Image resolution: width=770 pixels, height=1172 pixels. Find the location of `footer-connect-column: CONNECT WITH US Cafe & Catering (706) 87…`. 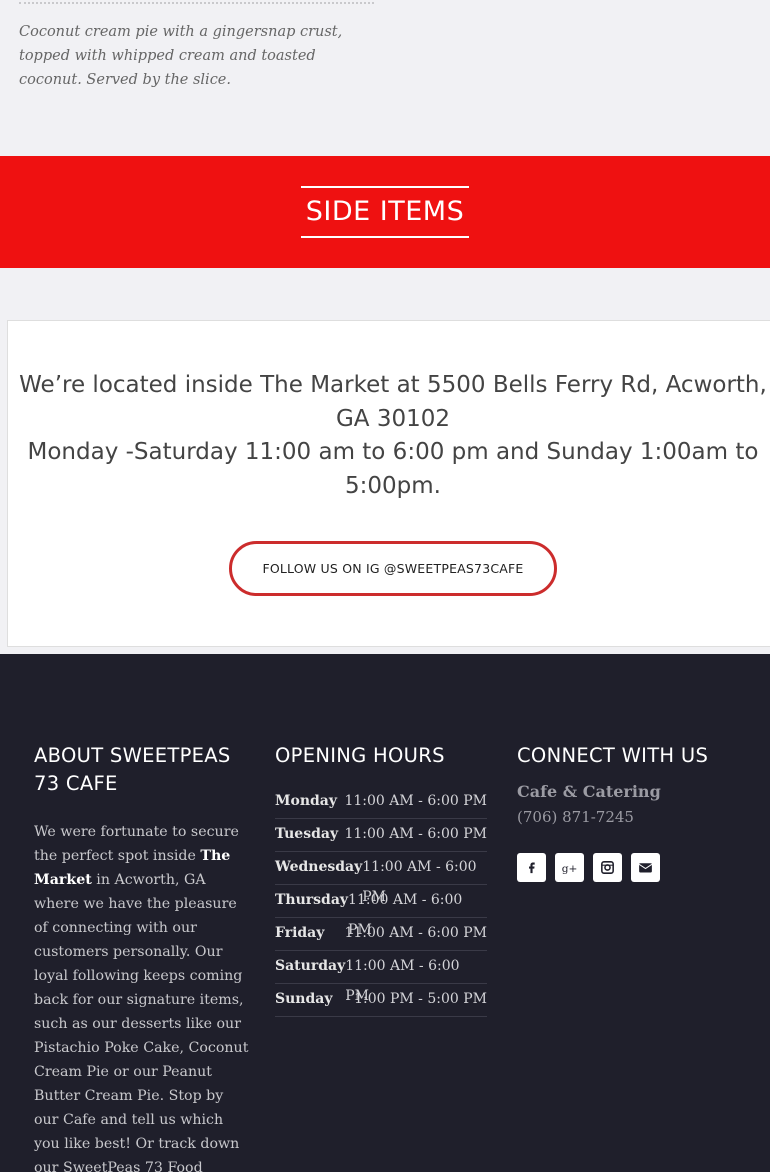

footer-connect-column: CONNECT WITH US Cafe & Catering (706) 87… is located at coordinates (632, 812).